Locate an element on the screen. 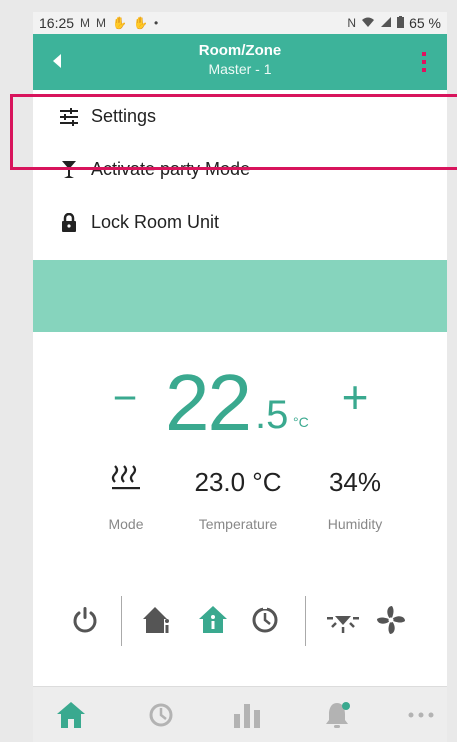 The height and width of the screenshot is (742, 457). bottom-nav is located at coordinates (240, 714).